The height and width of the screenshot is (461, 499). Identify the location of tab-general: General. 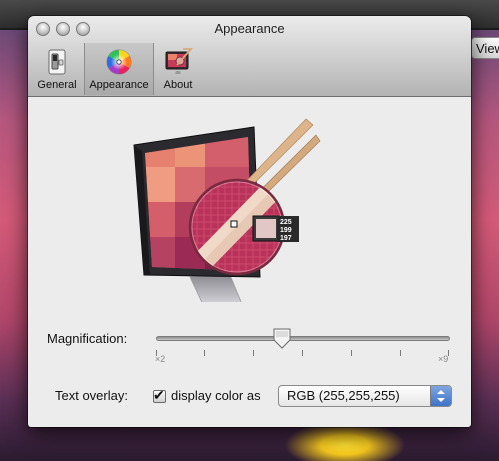
(57, 69).